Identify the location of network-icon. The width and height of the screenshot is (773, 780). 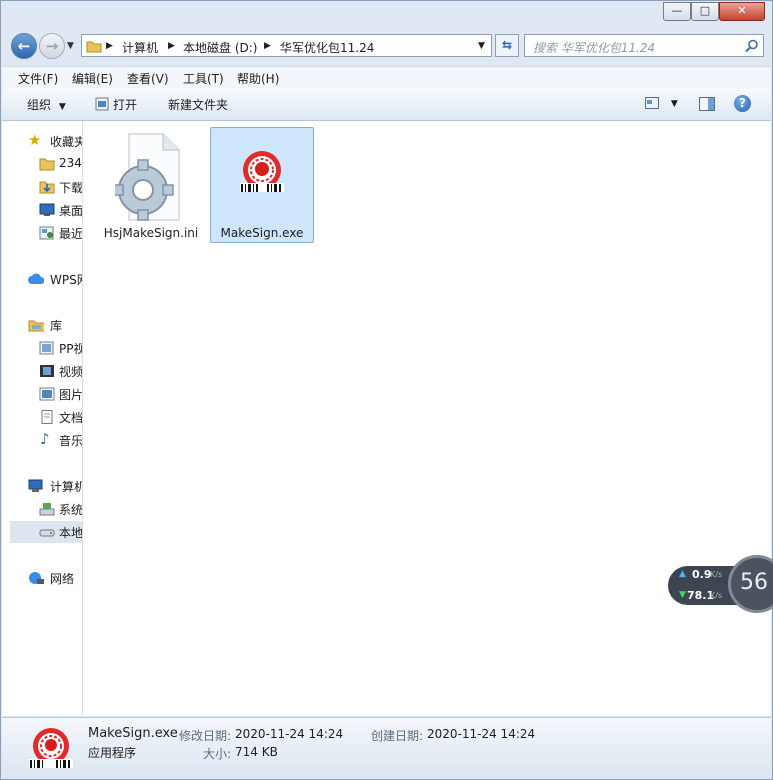
(36, 578).